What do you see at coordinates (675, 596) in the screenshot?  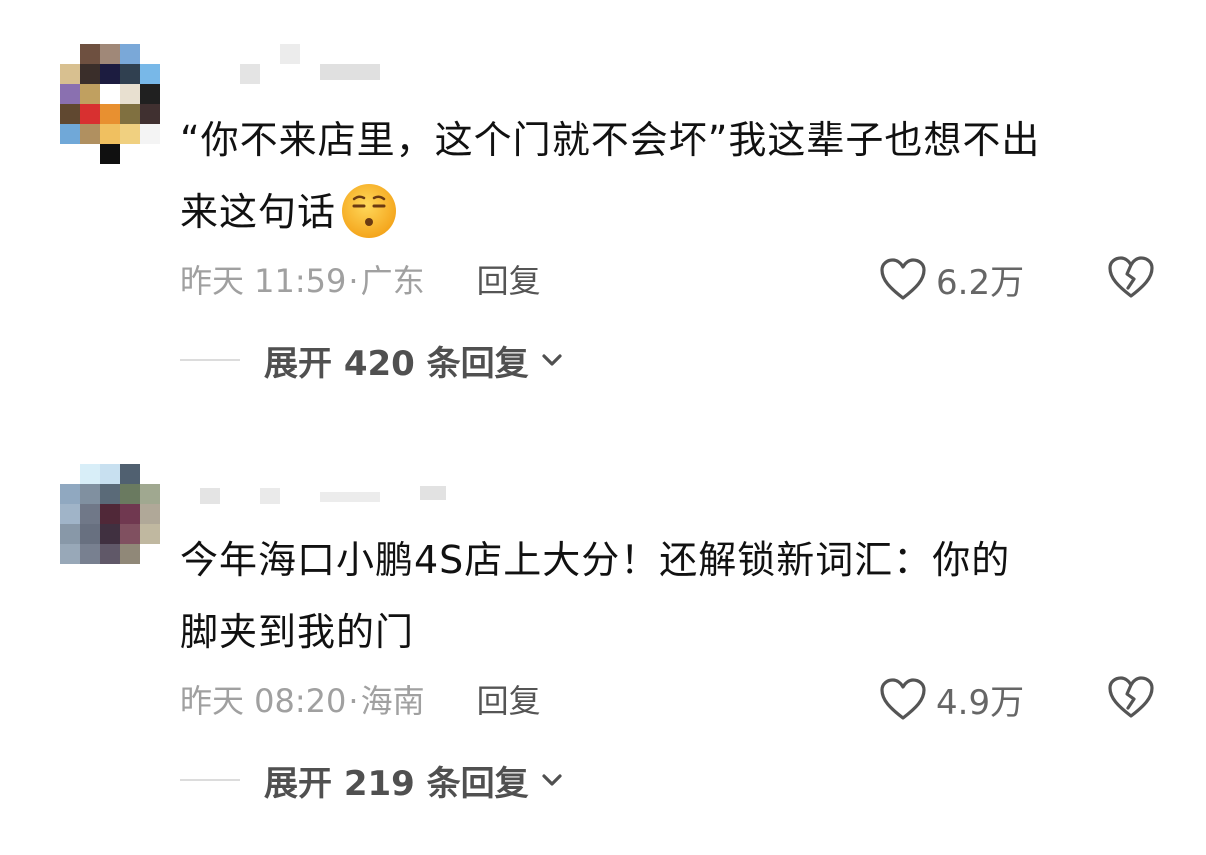 I see `comment-text: 今年海口小鹏4S店上大分！还解锁新词汇：你的 脚夹到我的门` at bounding box center [675, 596].